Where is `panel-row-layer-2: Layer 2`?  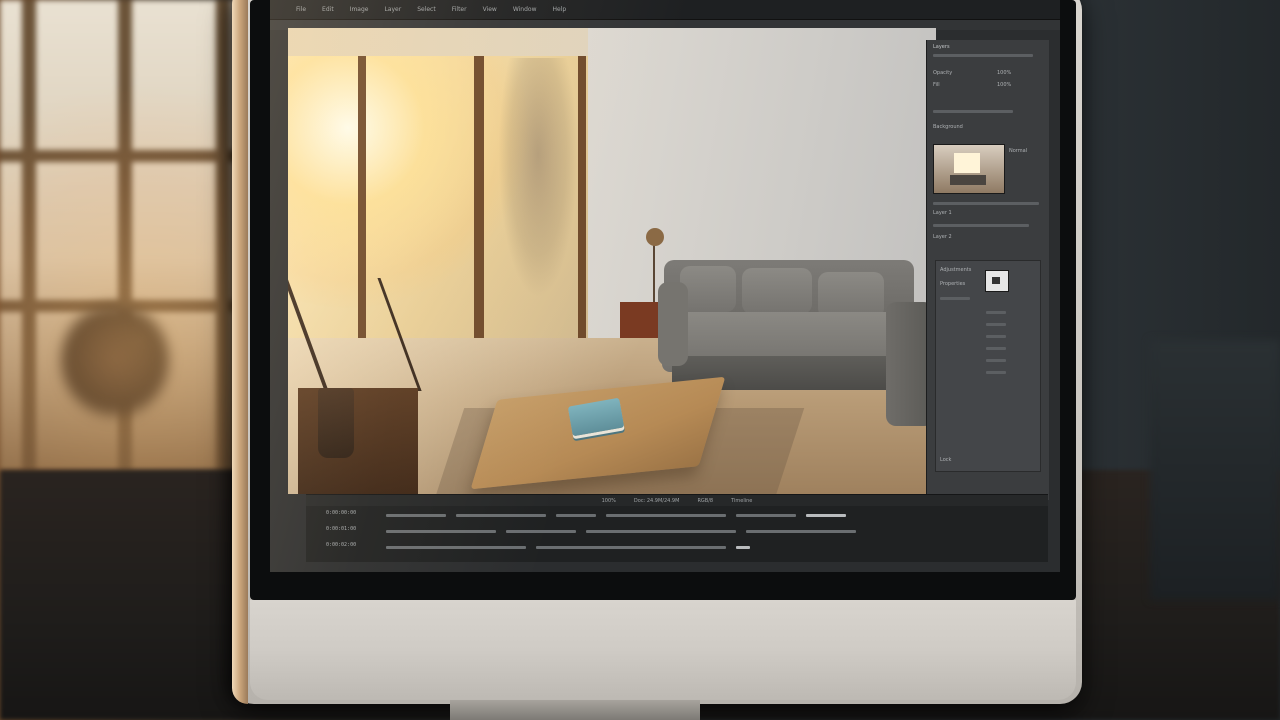
panel-row-layer-2: Layer 2 is located at coordinates (942, 237).